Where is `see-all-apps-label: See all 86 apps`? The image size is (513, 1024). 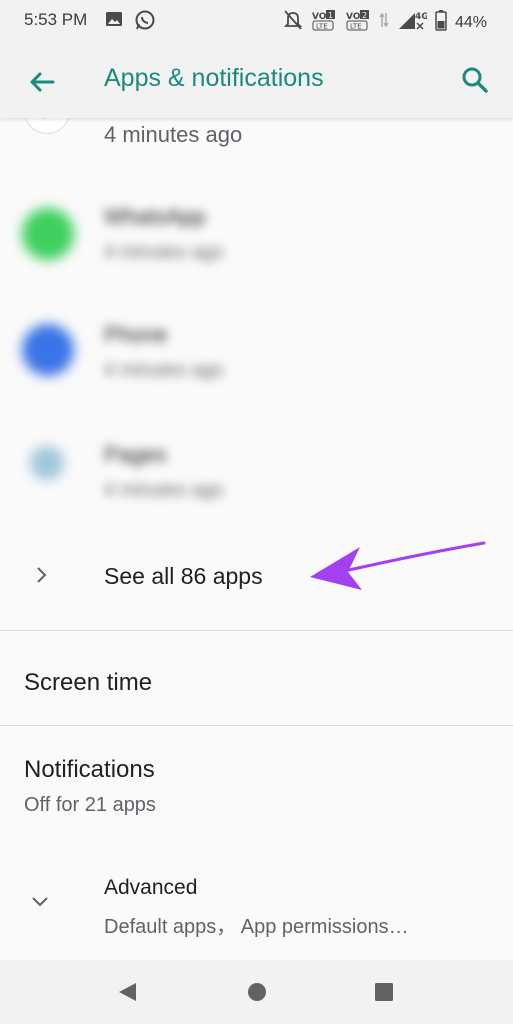
see-all-apps-label: See all 86 apps is located at coordinates (183, 576).